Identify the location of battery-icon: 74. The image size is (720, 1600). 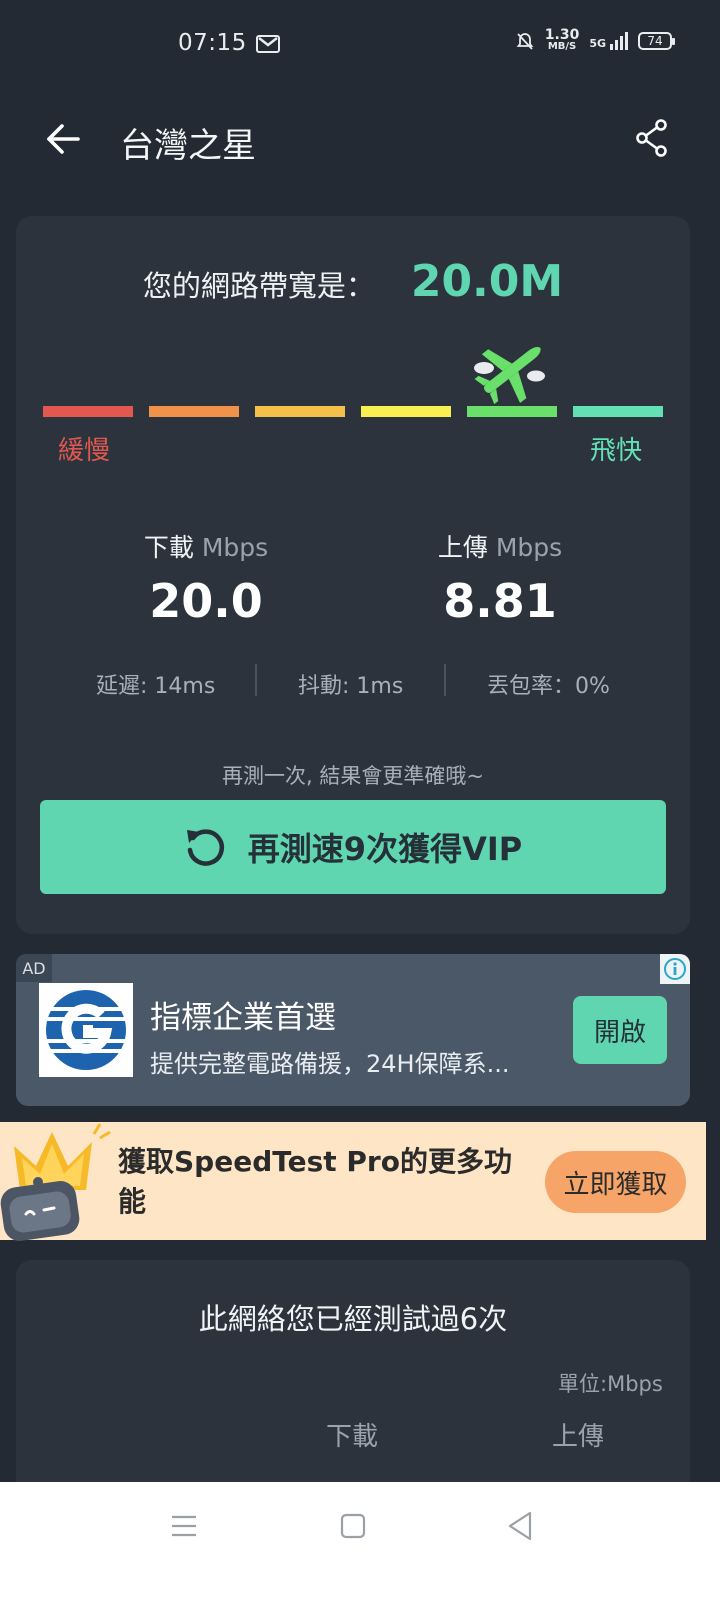
(656, 41).